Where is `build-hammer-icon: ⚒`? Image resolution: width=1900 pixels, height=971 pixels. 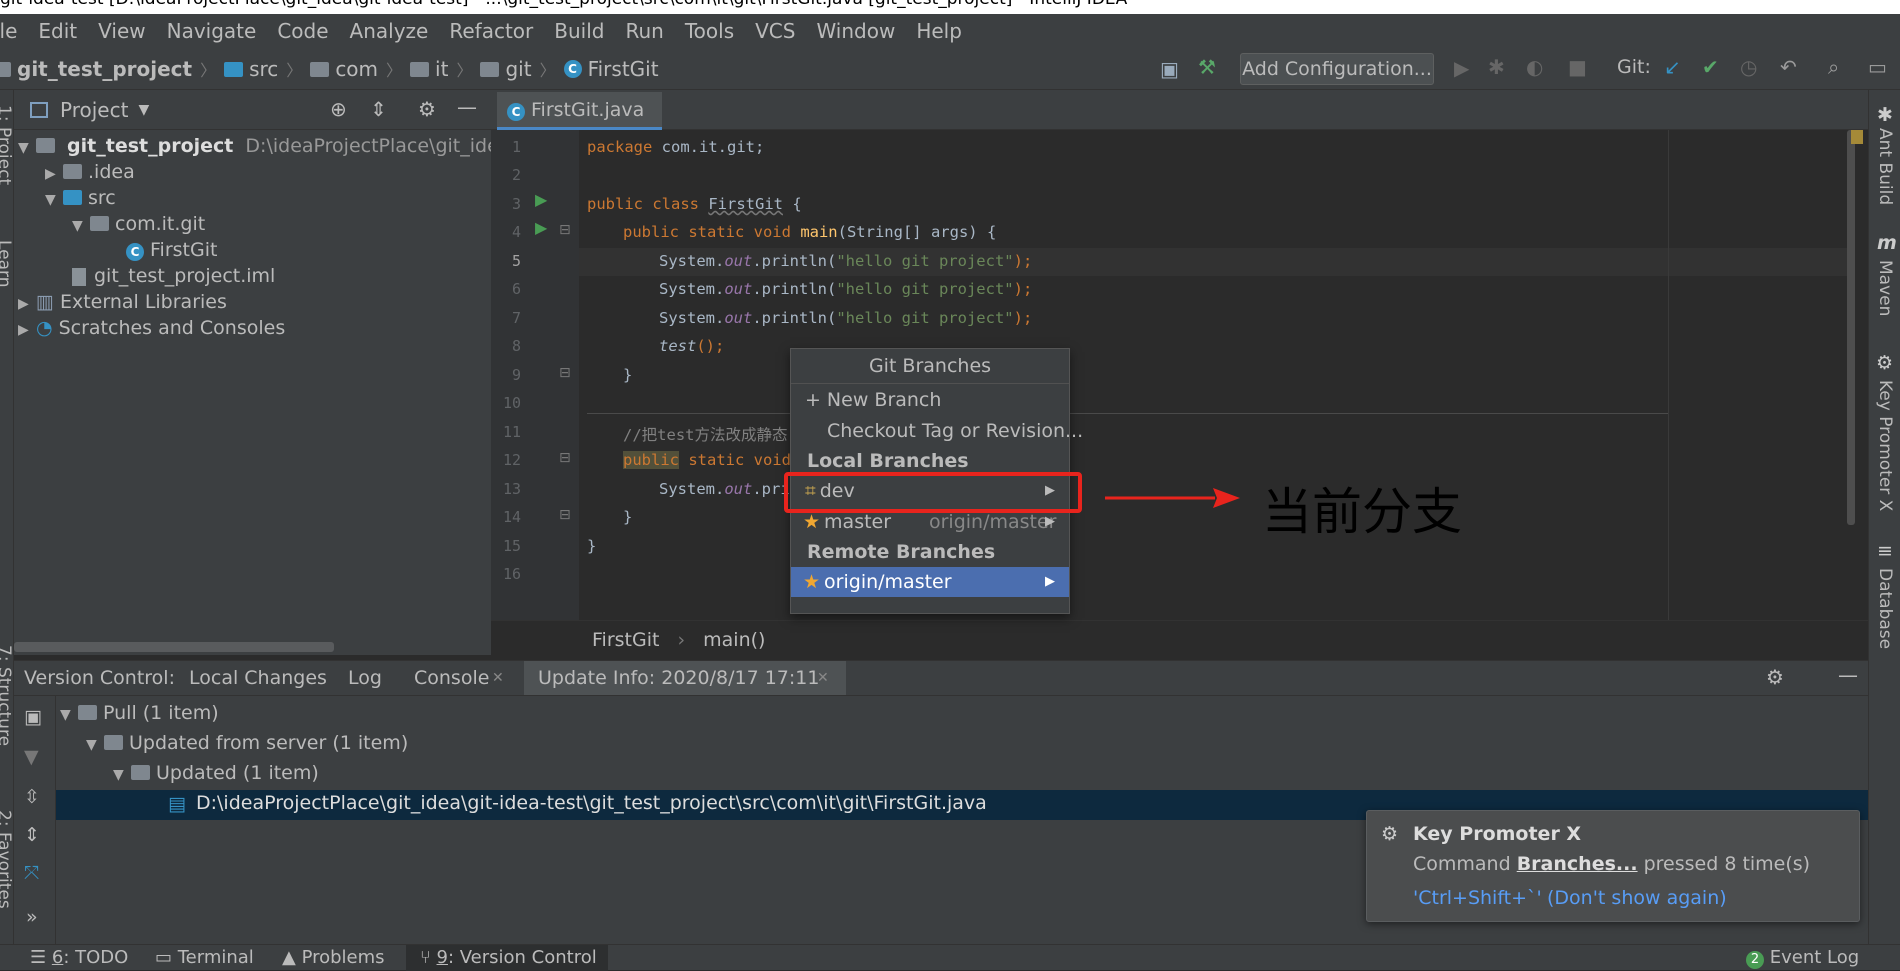
build-hammer-icon: ⚒ is located at coordinates (1207, 67).